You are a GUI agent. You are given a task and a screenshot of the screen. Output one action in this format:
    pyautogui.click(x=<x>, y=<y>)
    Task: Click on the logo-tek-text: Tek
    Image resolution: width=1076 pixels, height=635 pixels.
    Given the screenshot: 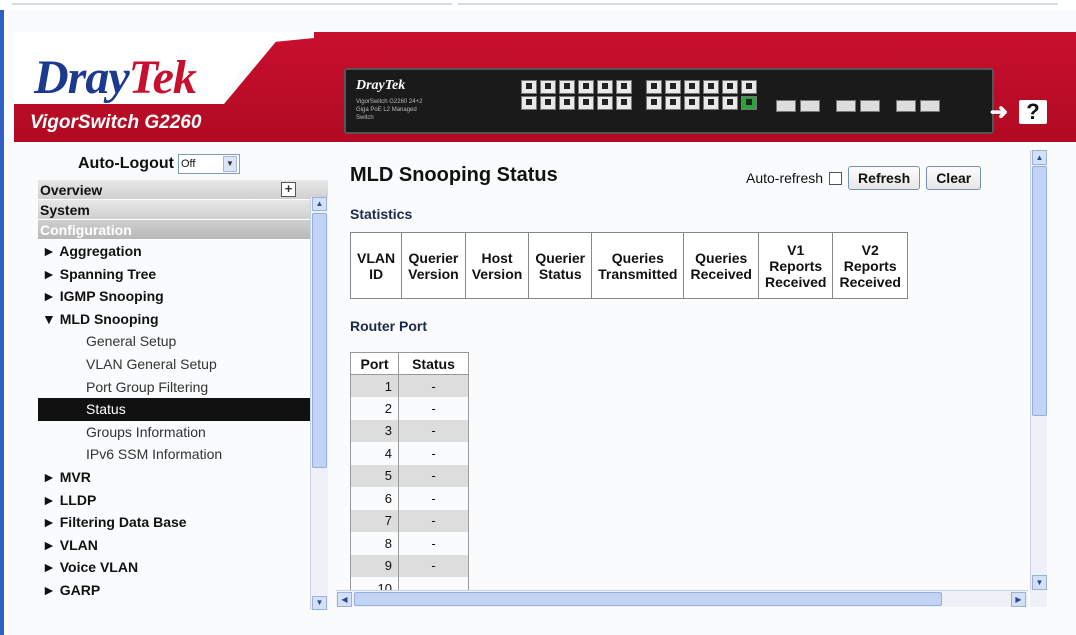 What is the action you would take?
    pyautogui.click(x=162, y=77)
    